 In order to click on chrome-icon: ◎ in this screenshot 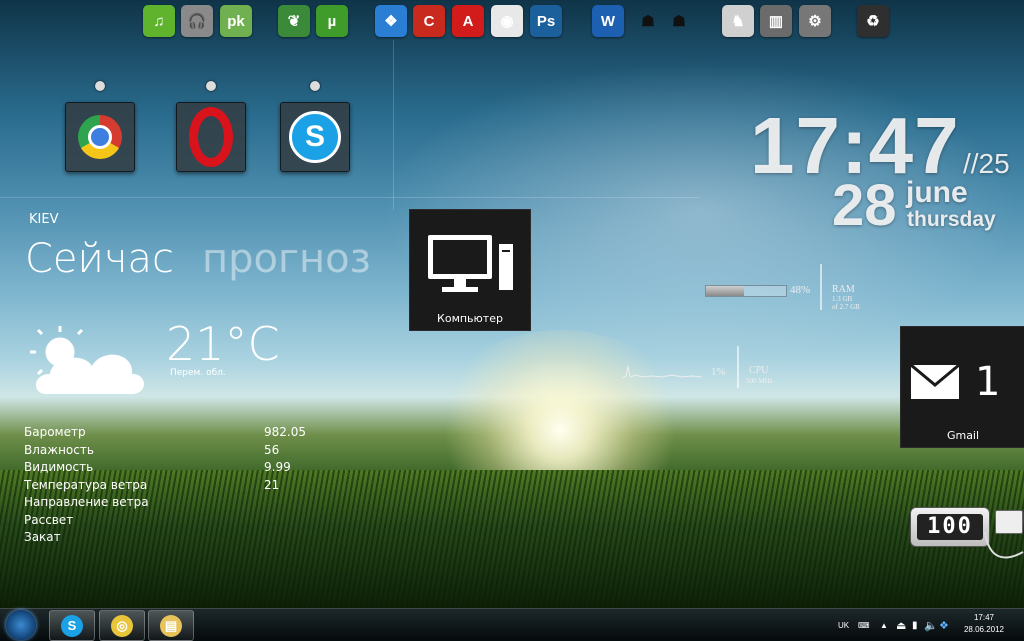, I will do `click(122, 625)`.